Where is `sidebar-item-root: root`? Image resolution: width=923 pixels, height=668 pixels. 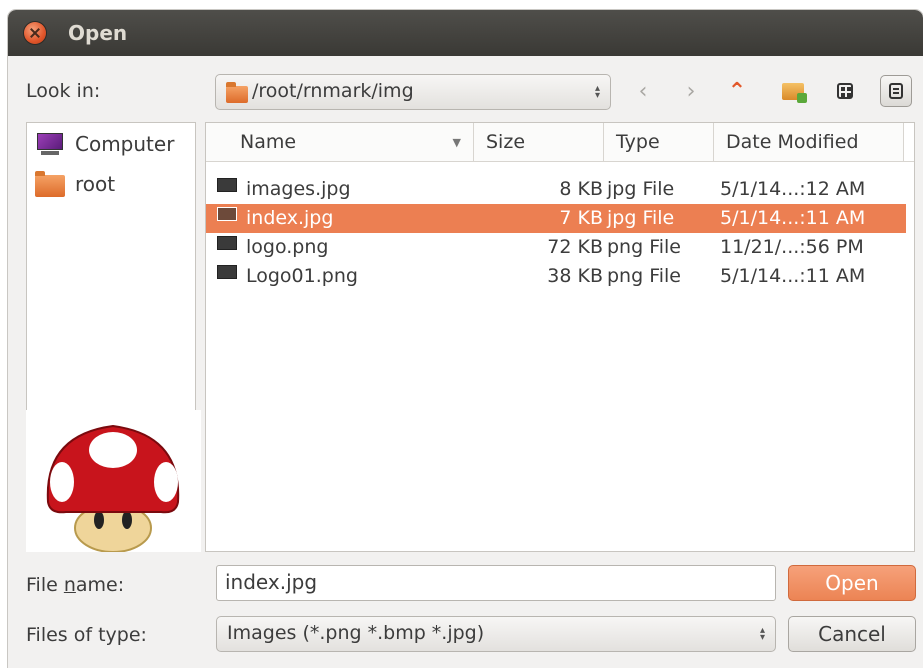
sidebar-item-root: root is located at coordinates (75, 184).